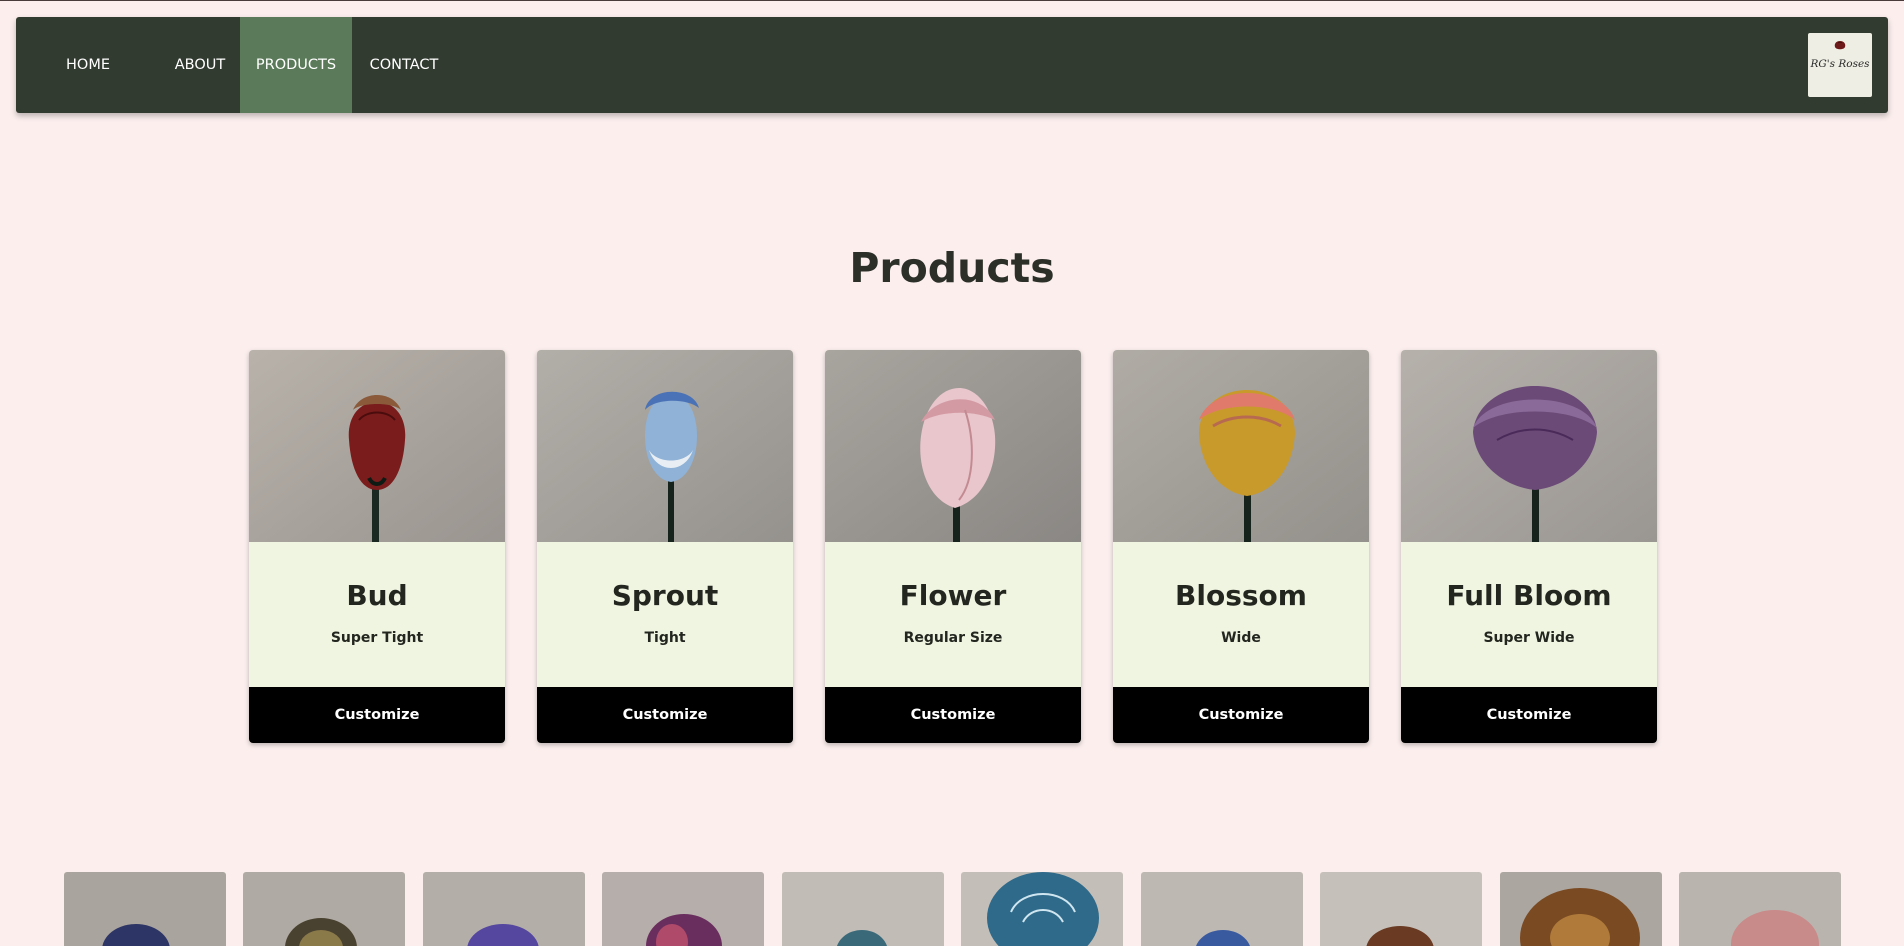 Image resolution: width=1904 pixels, height=946 pixels. I want to click on product-card-flower: Flower Regular Size Customize, so click(953, 546).